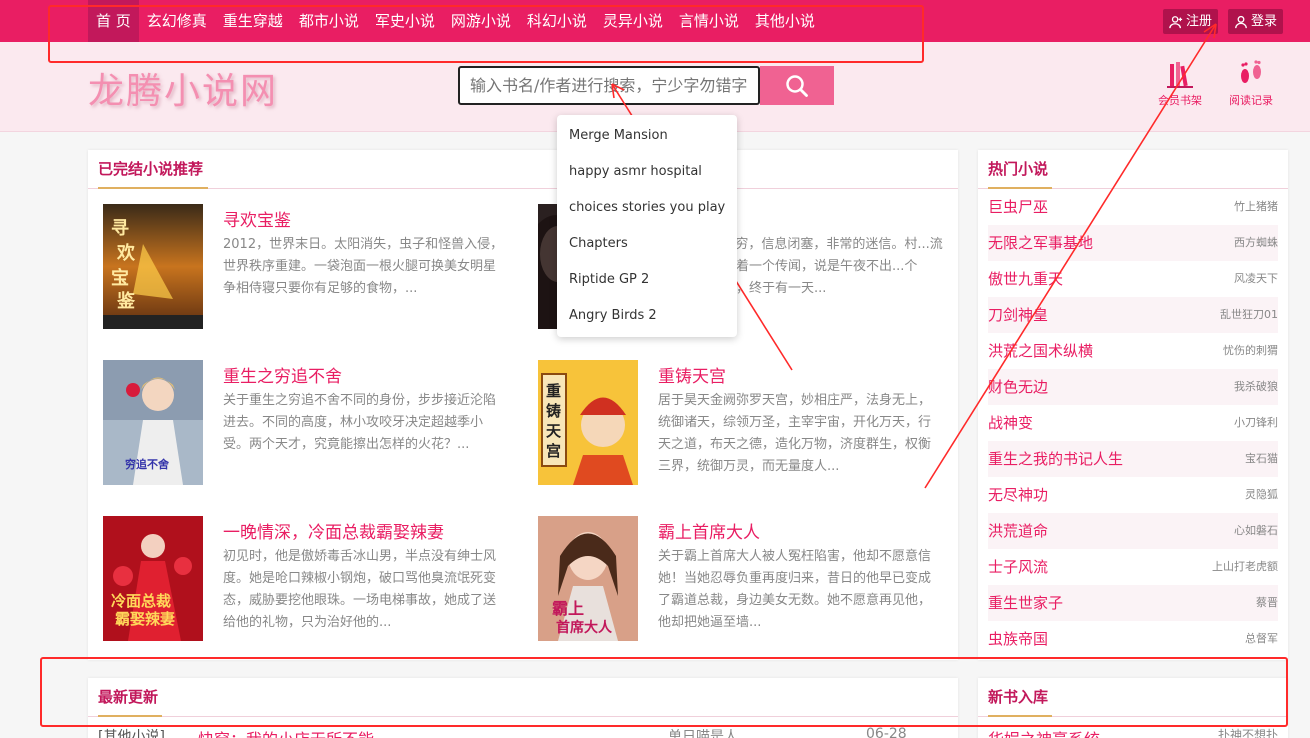 Image resolution: width=1310 pixels, height=738 pixels. Describe the element at coordinates (588, 422) in the screenshot. I see `book-cover: 重铸天宫` at that location.